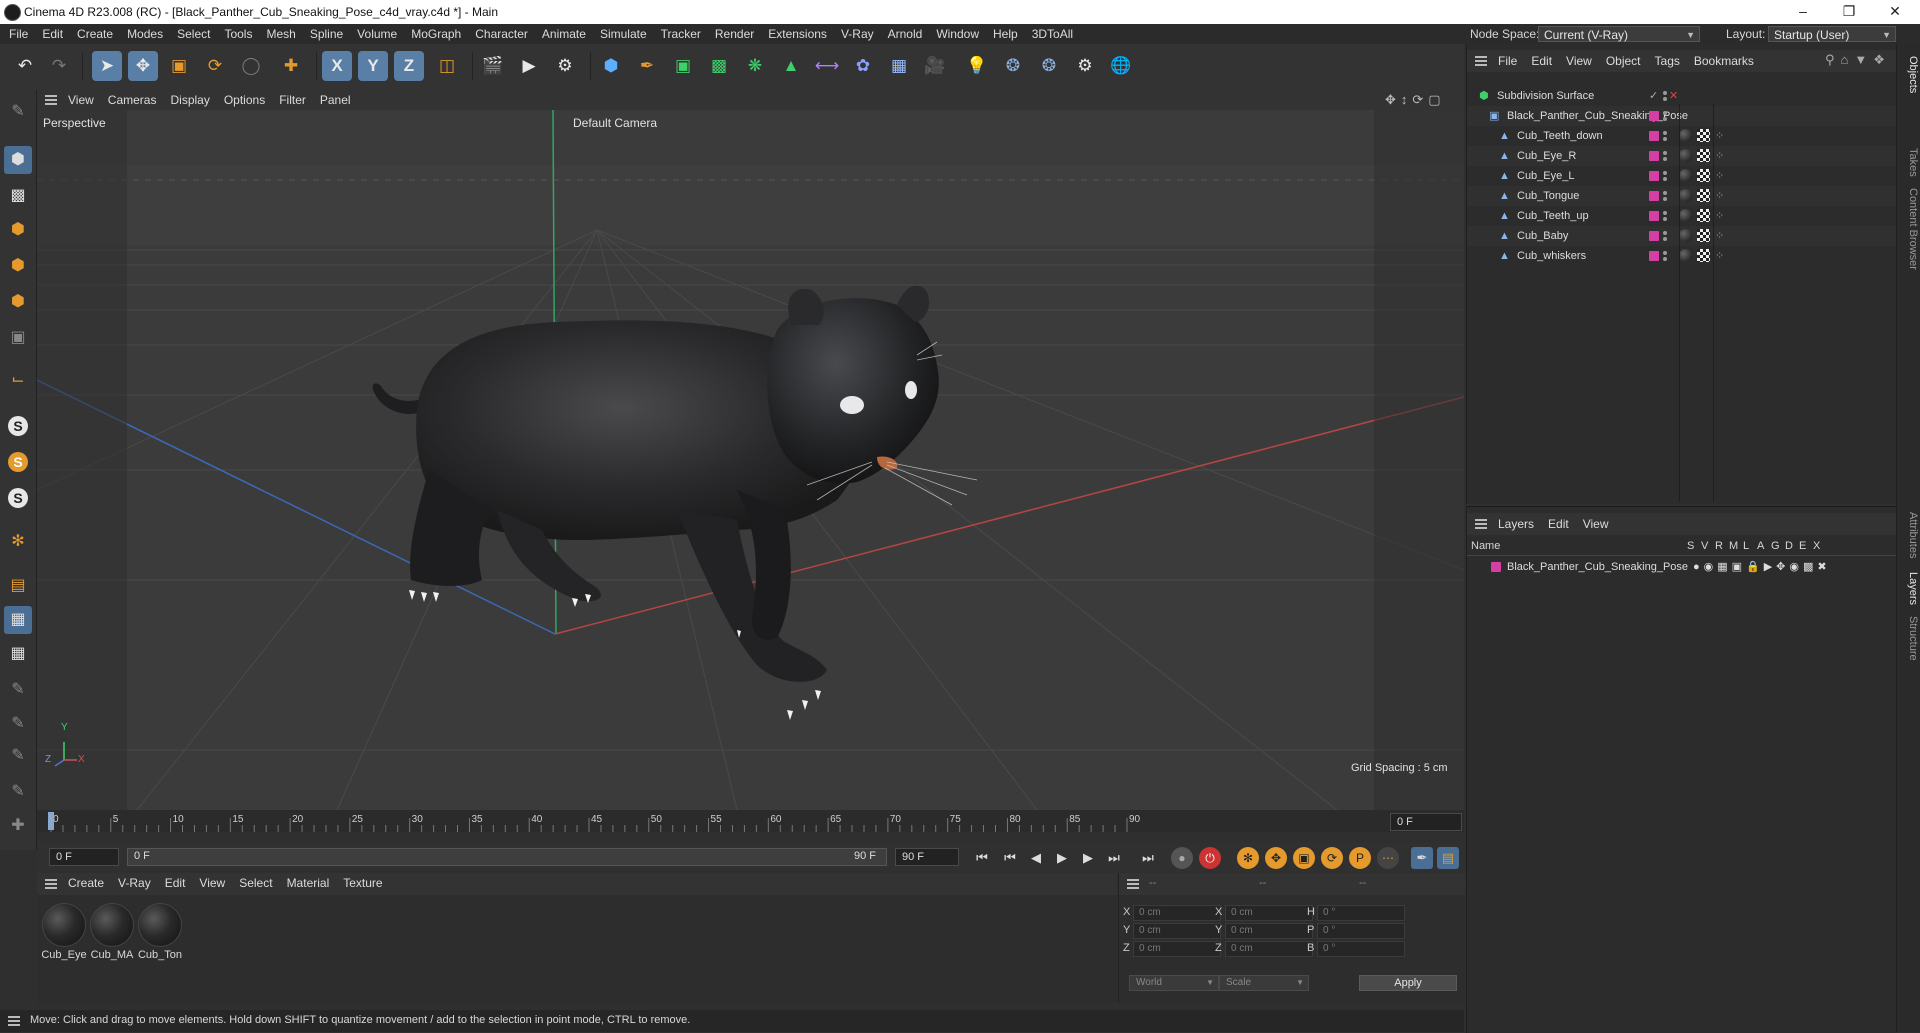 The height and width of the screenshot is (1033, 1920). I want to click on scale-tool-icon: ▣, so click(179, 66).